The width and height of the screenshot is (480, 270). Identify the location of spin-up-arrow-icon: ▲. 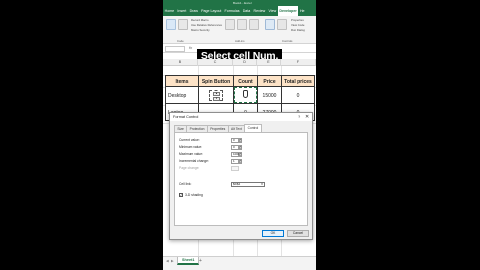
(216, 94).